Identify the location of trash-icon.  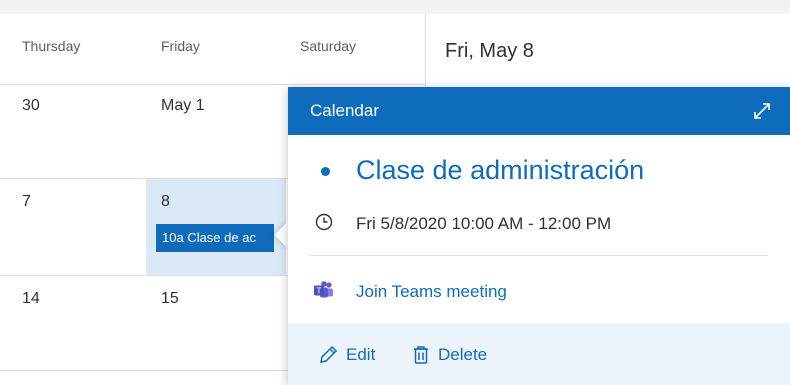
(421, 355).